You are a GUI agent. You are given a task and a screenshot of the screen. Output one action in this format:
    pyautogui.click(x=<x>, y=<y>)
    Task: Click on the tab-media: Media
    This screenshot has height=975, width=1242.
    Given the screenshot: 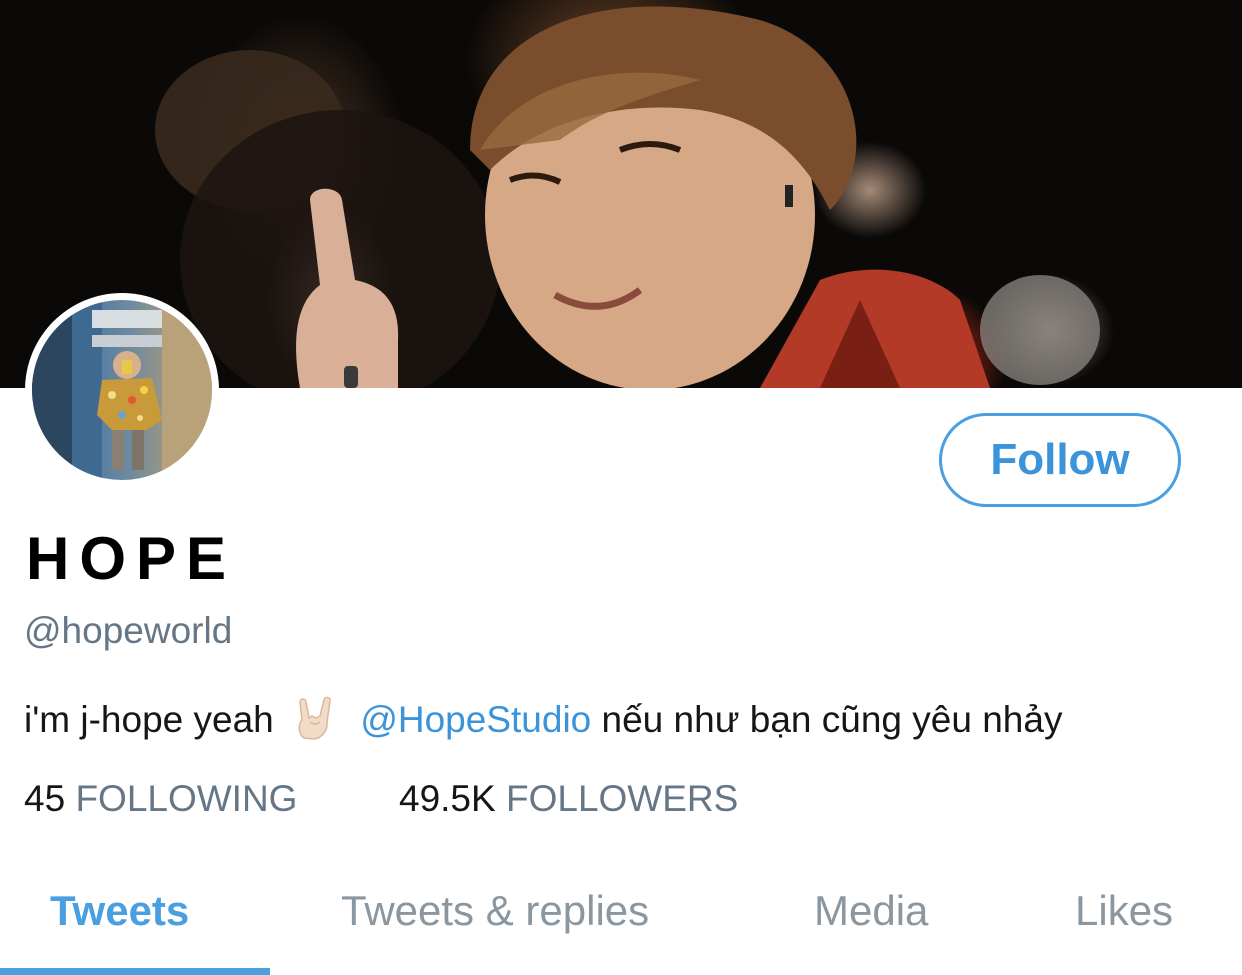 What is the action you would take?
    pyautogui.click(x=871, y=911)
    